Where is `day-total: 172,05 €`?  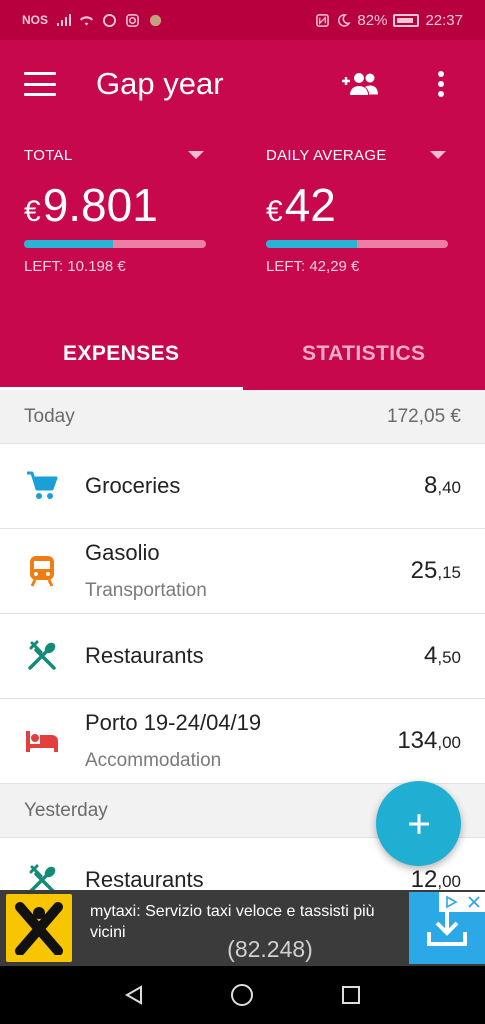
day-total: 172,05 € is located at coordinates (424, 416).